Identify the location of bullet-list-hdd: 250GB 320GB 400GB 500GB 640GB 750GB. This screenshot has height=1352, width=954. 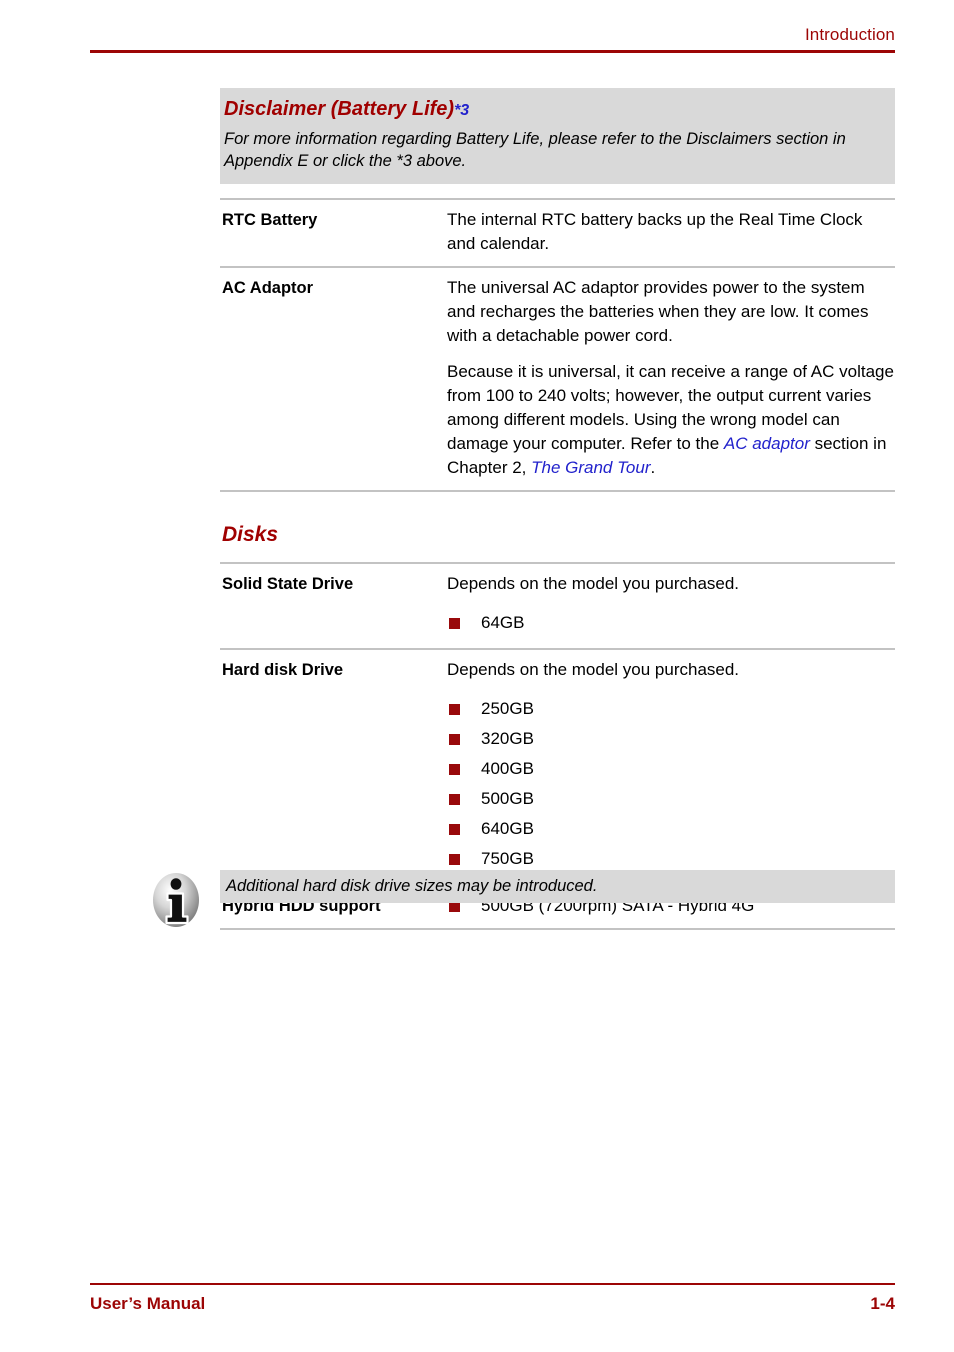
(671, 784).